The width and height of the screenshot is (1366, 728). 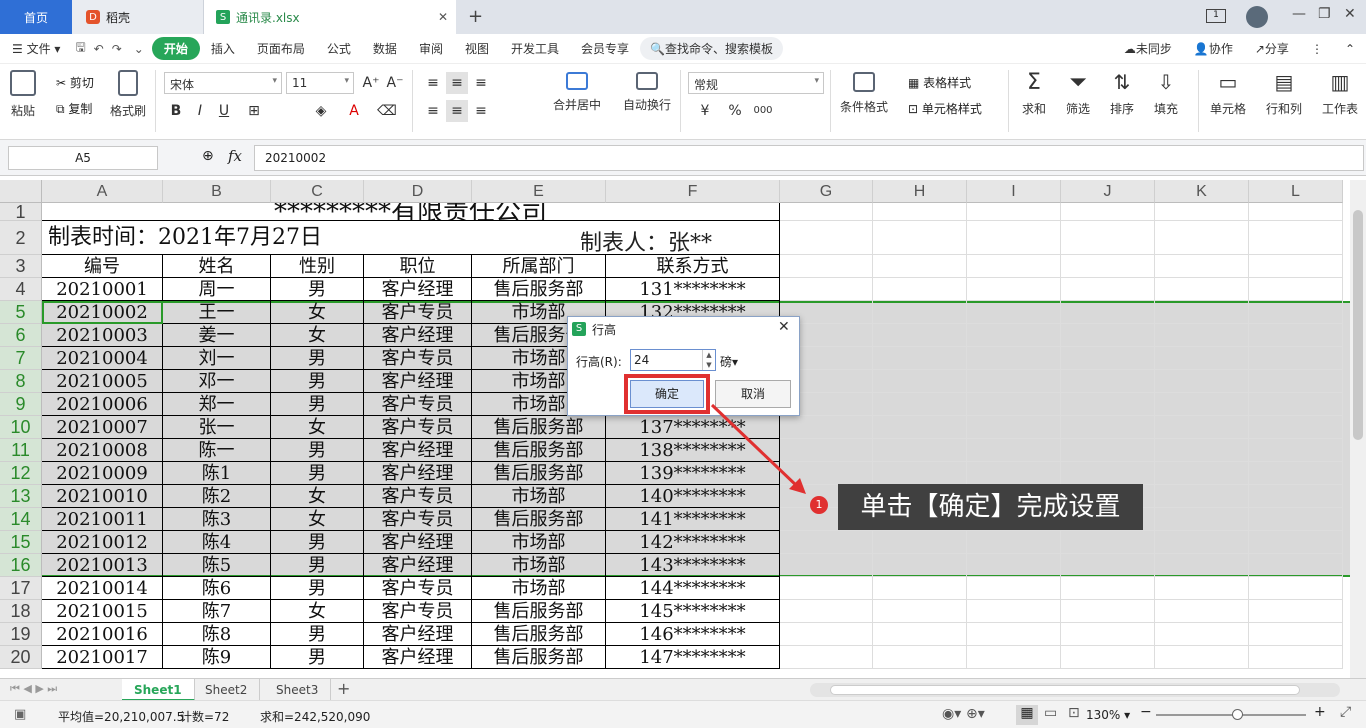 I want to click on annotation-callout: 单击【确定】完成设置, so click(x=990, y=507).